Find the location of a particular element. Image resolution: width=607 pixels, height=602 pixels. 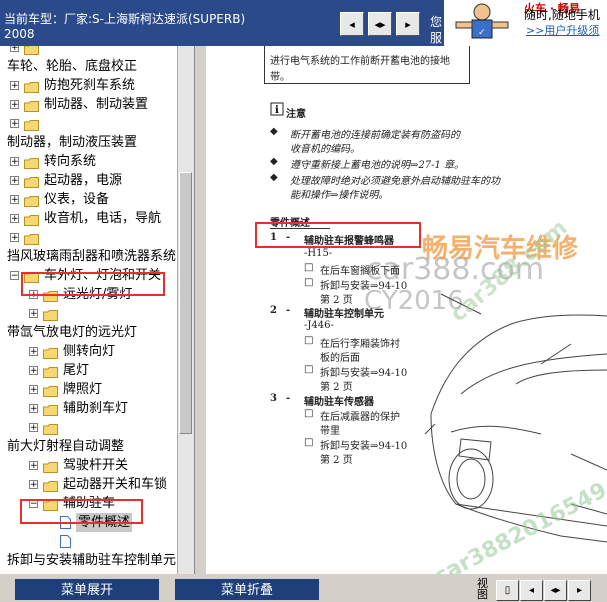

tree-item: 拆卸与安装辅助驻车控制单元 is located at coordinates (88, 560).